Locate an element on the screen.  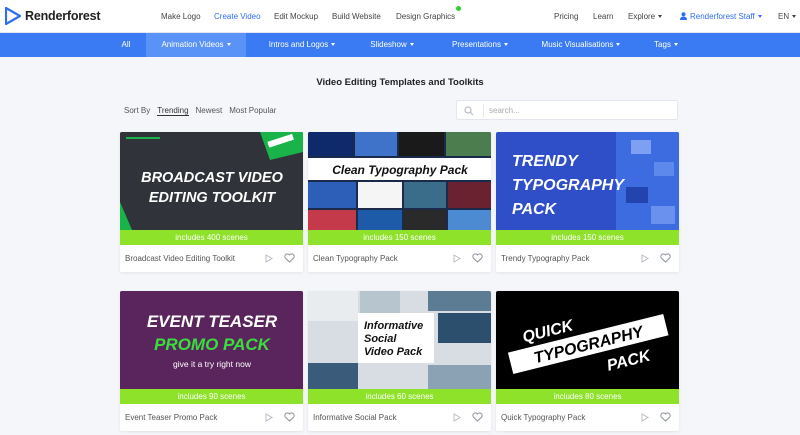
category-tags: Tags is located at coordinates (666, 45).